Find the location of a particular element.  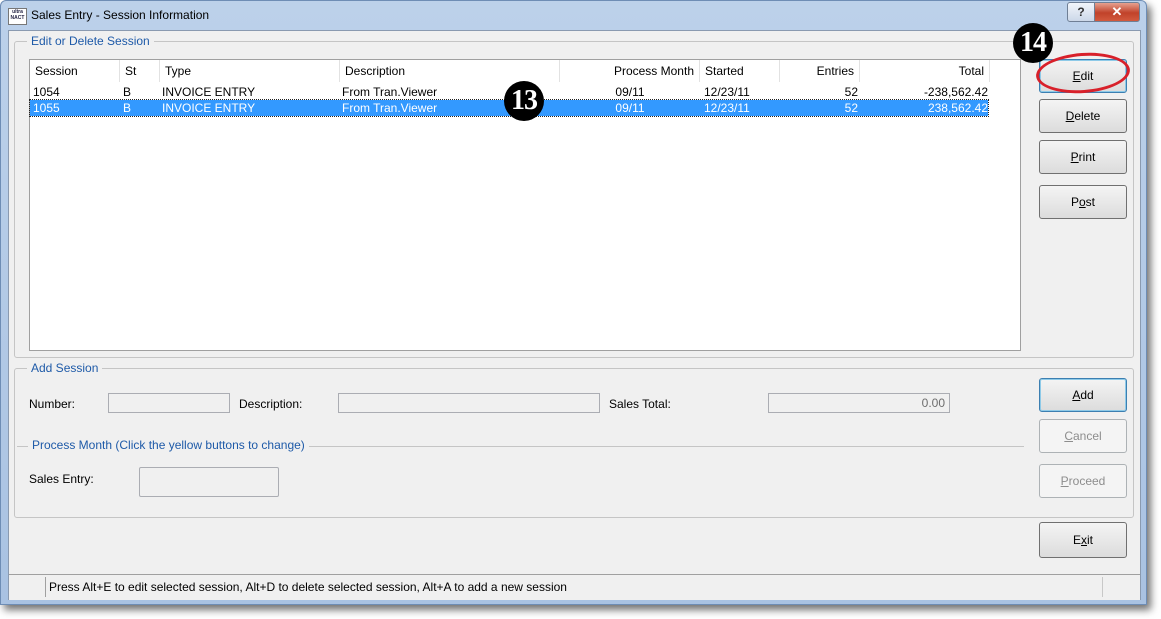

exit-button: Exit is located at coordinates (1083, 540).